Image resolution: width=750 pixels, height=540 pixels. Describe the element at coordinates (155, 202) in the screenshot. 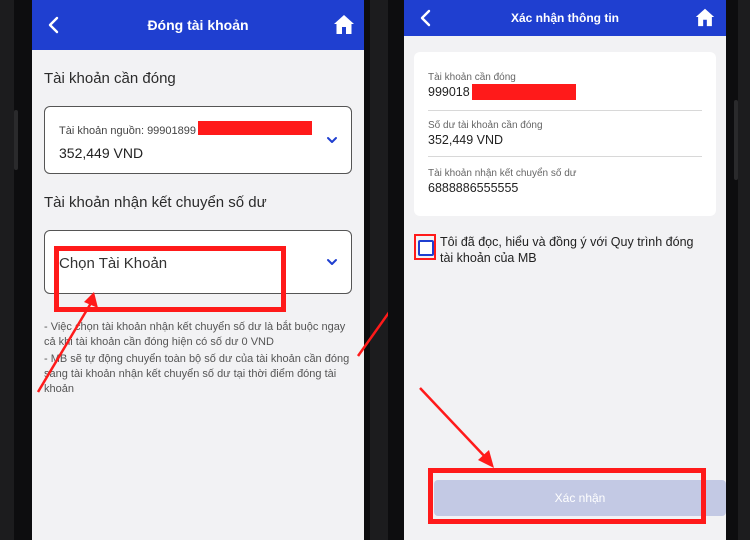

I see `receive-account-section-title: Tài khoản nhận kết chuyển số dư` at that location.